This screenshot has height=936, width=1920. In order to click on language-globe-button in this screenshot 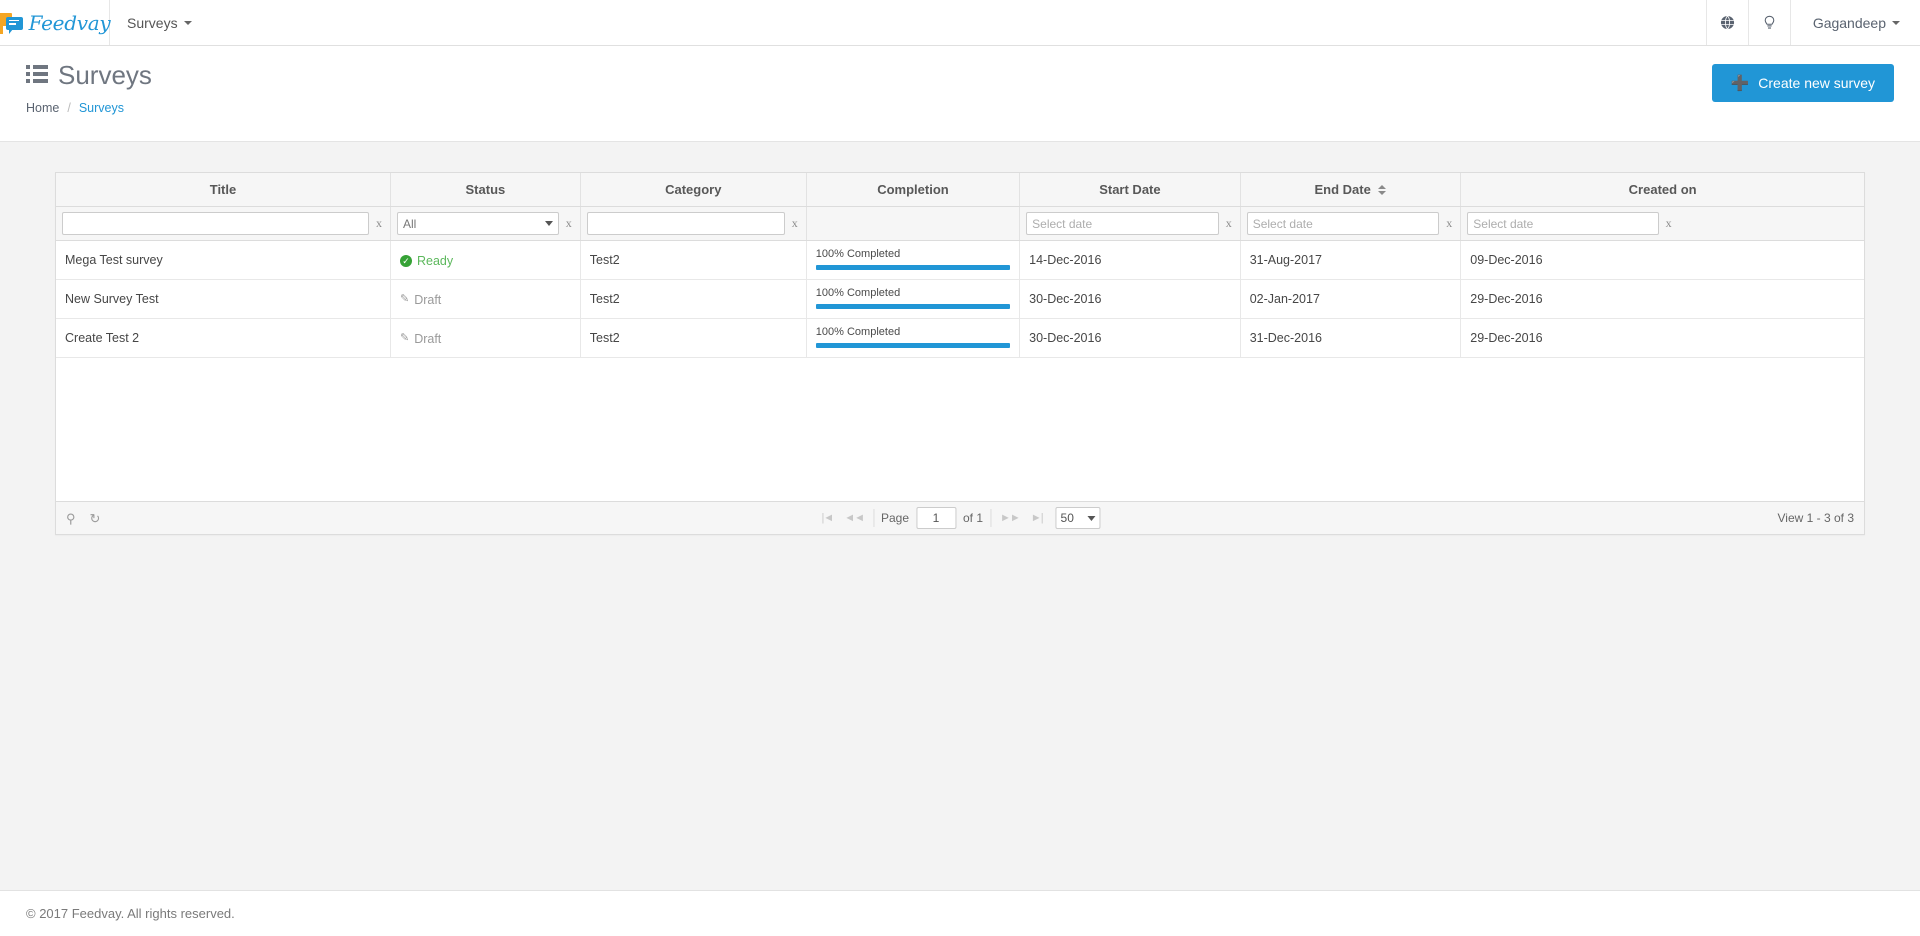, I will do `click(1726, 22)`.